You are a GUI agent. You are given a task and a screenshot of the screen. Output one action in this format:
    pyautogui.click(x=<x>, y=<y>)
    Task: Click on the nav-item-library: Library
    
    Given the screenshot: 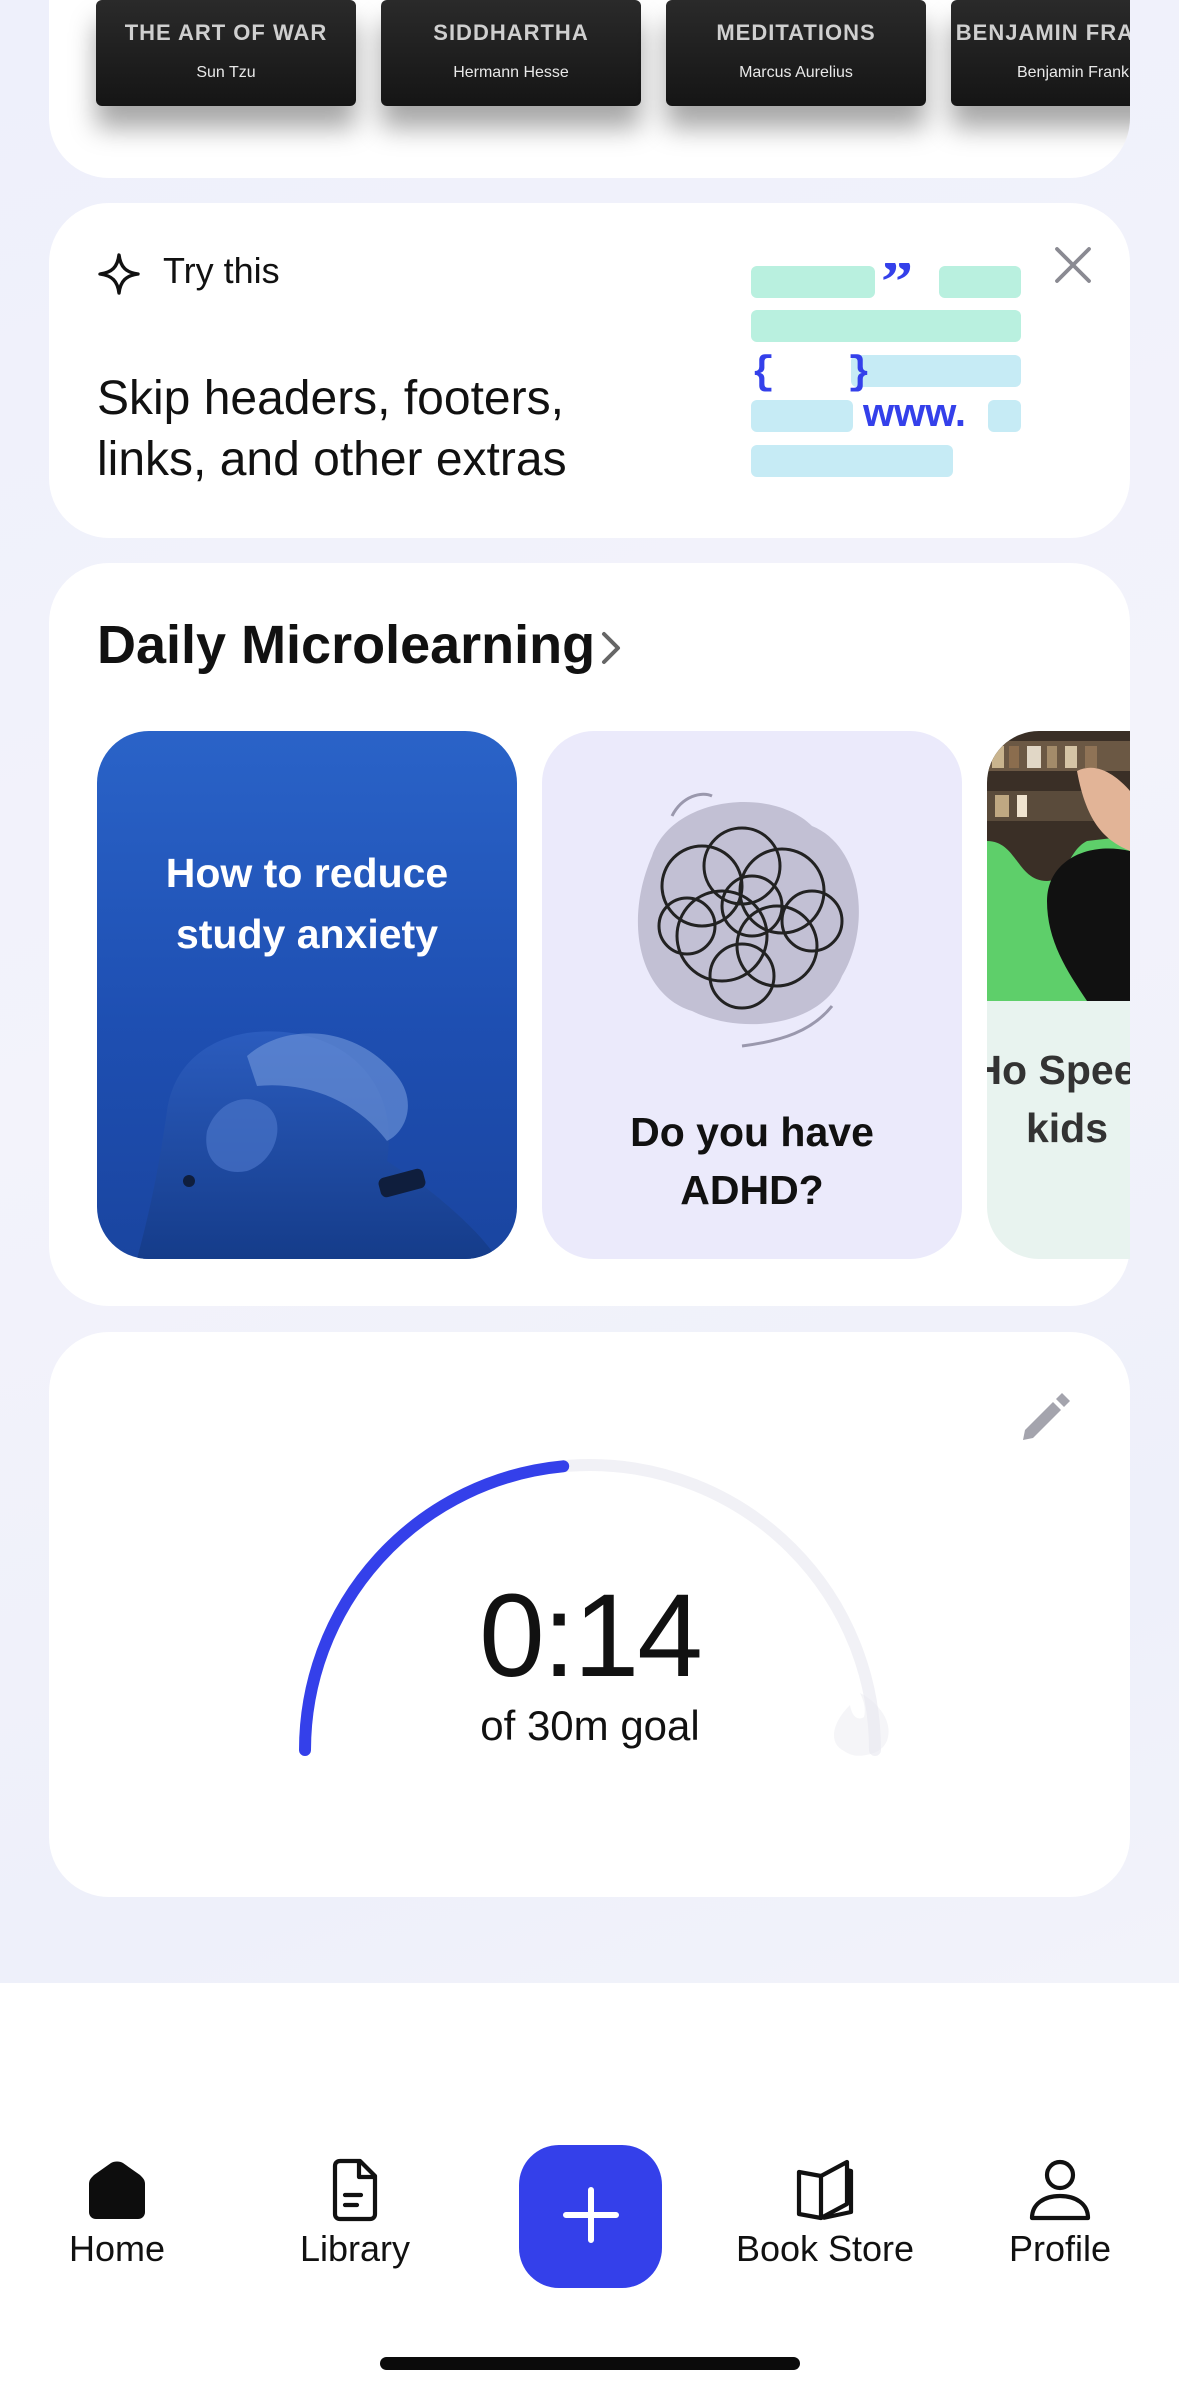 What is the action you would take?
    pyautogui.click(x=355, y=2214)
    